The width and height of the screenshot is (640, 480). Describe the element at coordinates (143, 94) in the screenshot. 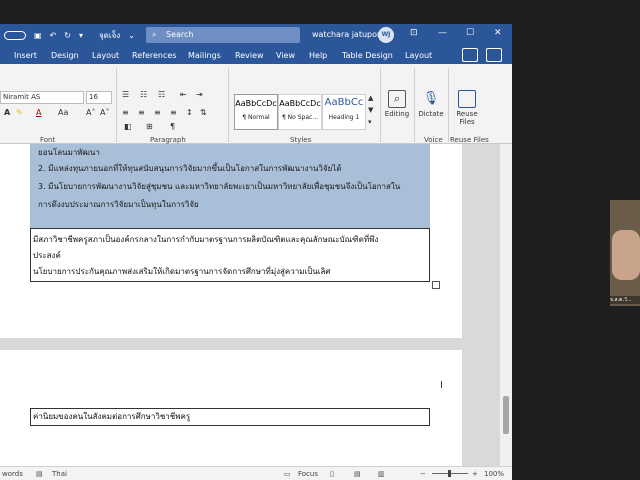

I see `numbering-icon: ☷` at that location.